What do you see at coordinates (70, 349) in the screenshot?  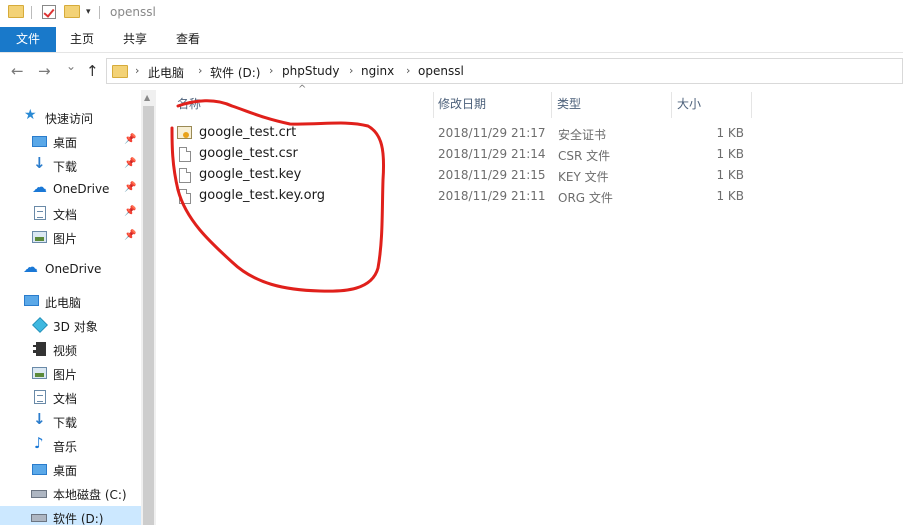 I see `nav-item-videos: 视频` at bounding box center [70, 349].